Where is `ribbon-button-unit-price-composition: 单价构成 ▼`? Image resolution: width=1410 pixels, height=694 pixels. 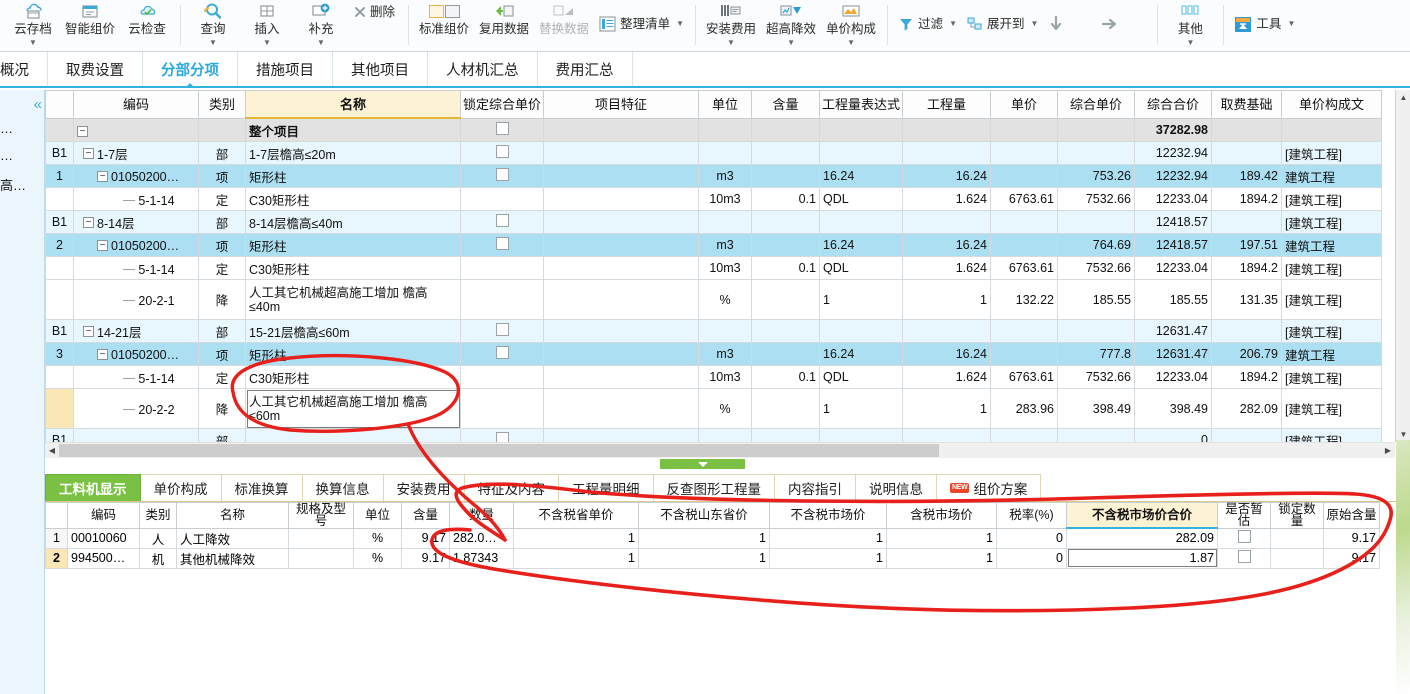 ribbon-button-unit-price-composition: 单价构成 ▼ is located at coordinates (851, 23).